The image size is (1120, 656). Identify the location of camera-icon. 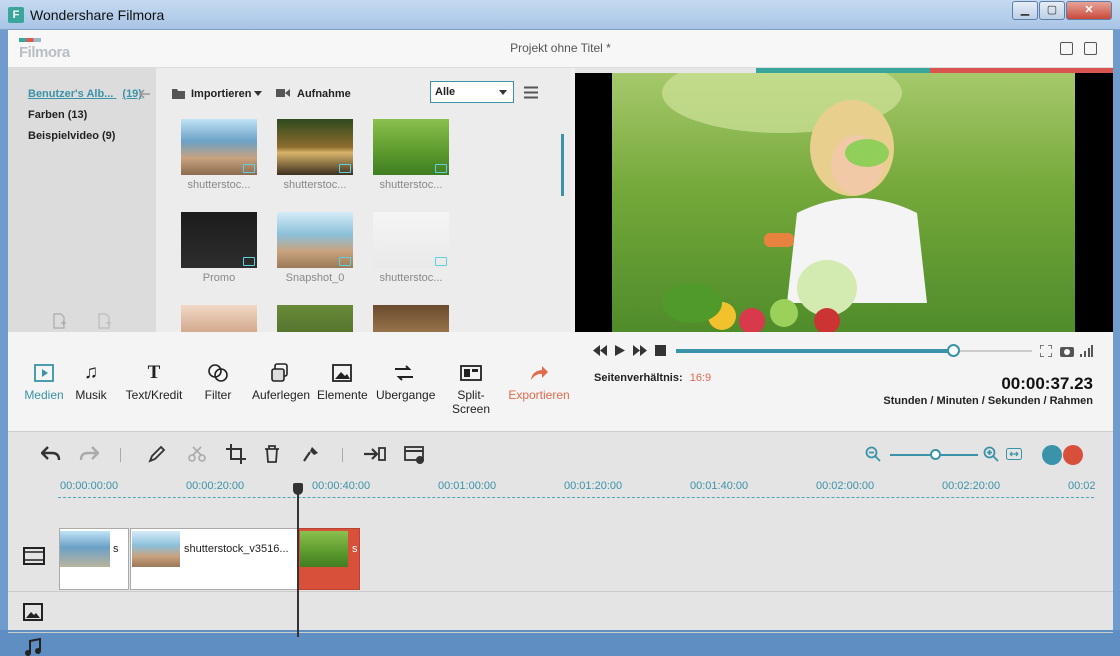
(283, 93).